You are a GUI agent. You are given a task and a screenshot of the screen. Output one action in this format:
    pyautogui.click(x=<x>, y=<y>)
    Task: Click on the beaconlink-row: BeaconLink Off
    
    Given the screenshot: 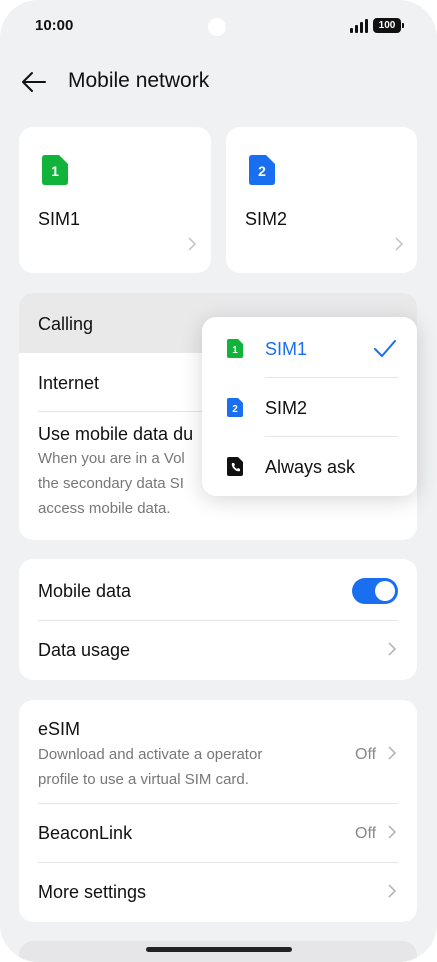 What is the action you would take?
    pyautogui.click(x=218, y=832)
    